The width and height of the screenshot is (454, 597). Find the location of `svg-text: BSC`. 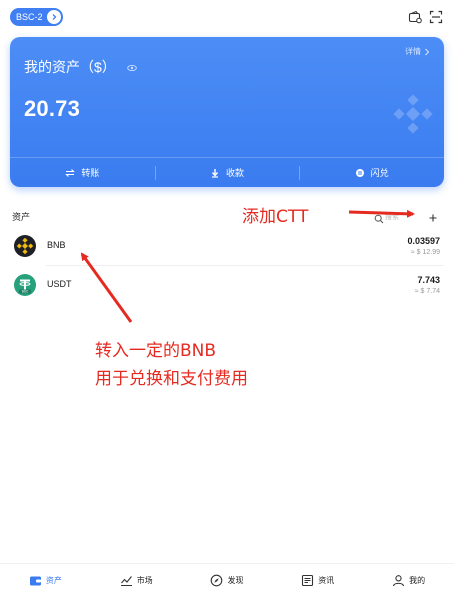

svg-text: BSC is located at coordinates (25, 292).